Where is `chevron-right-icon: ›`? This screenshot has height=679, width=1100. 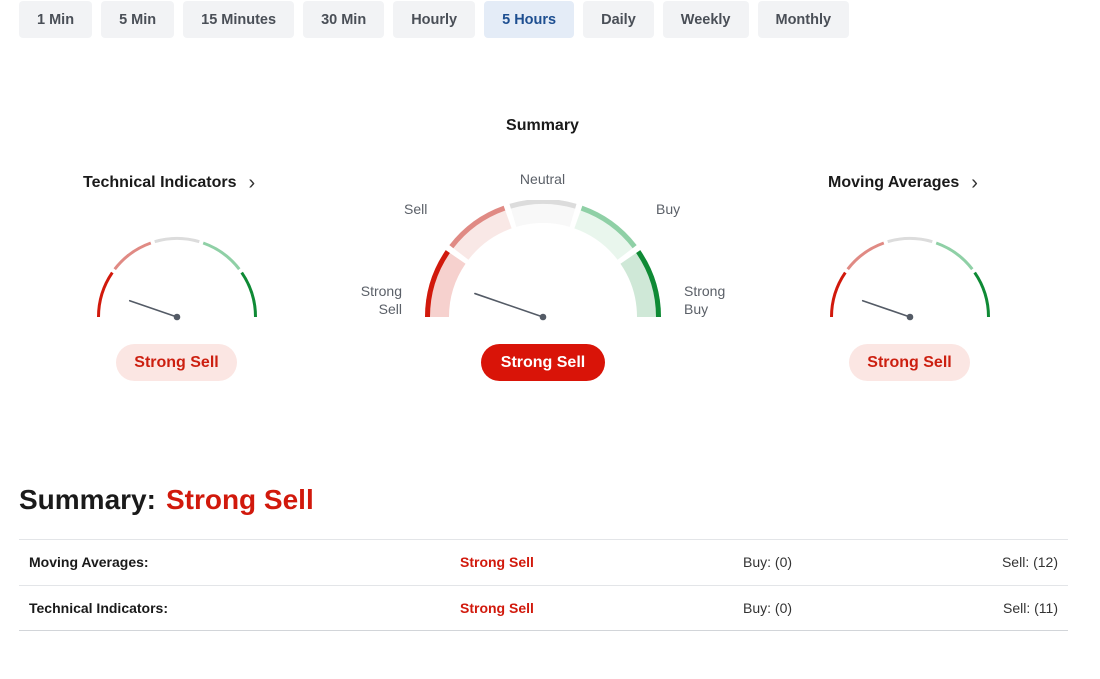 chevron-right-icon: › is located at coordinates (974, 183).